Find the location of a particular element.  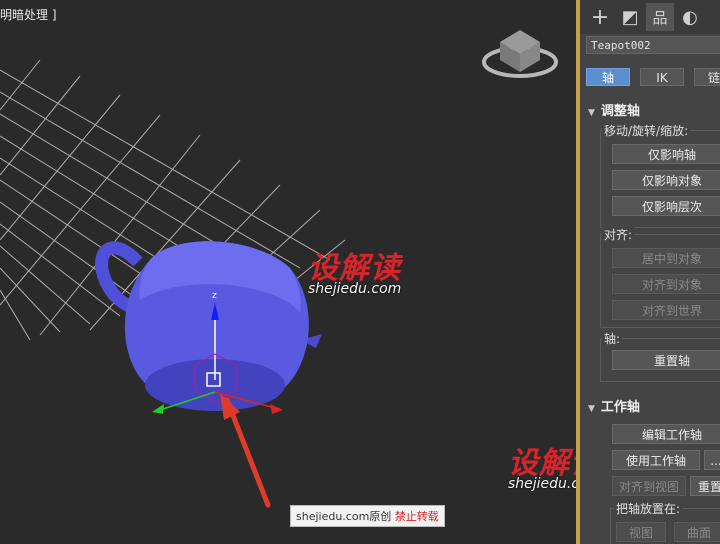

gizmo-z-label: z is located at coordinates (214, 296).